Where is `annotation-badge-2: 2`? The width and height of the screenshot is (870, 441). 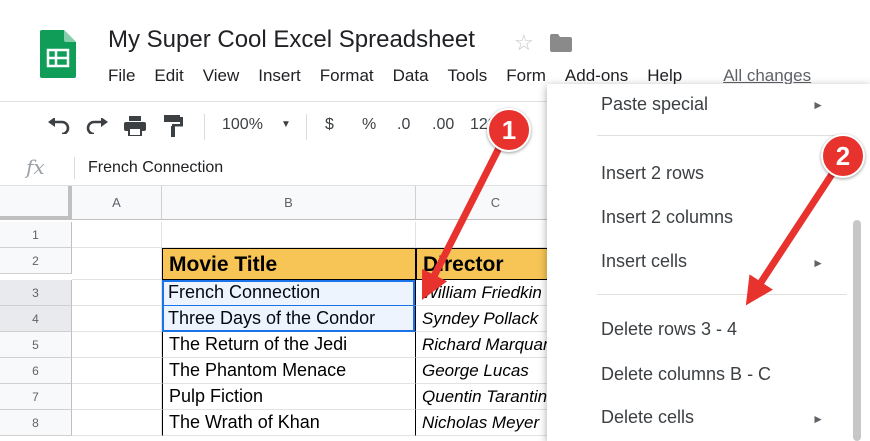
annotation-badge-2: 2 is located at coordinates (843, 156).